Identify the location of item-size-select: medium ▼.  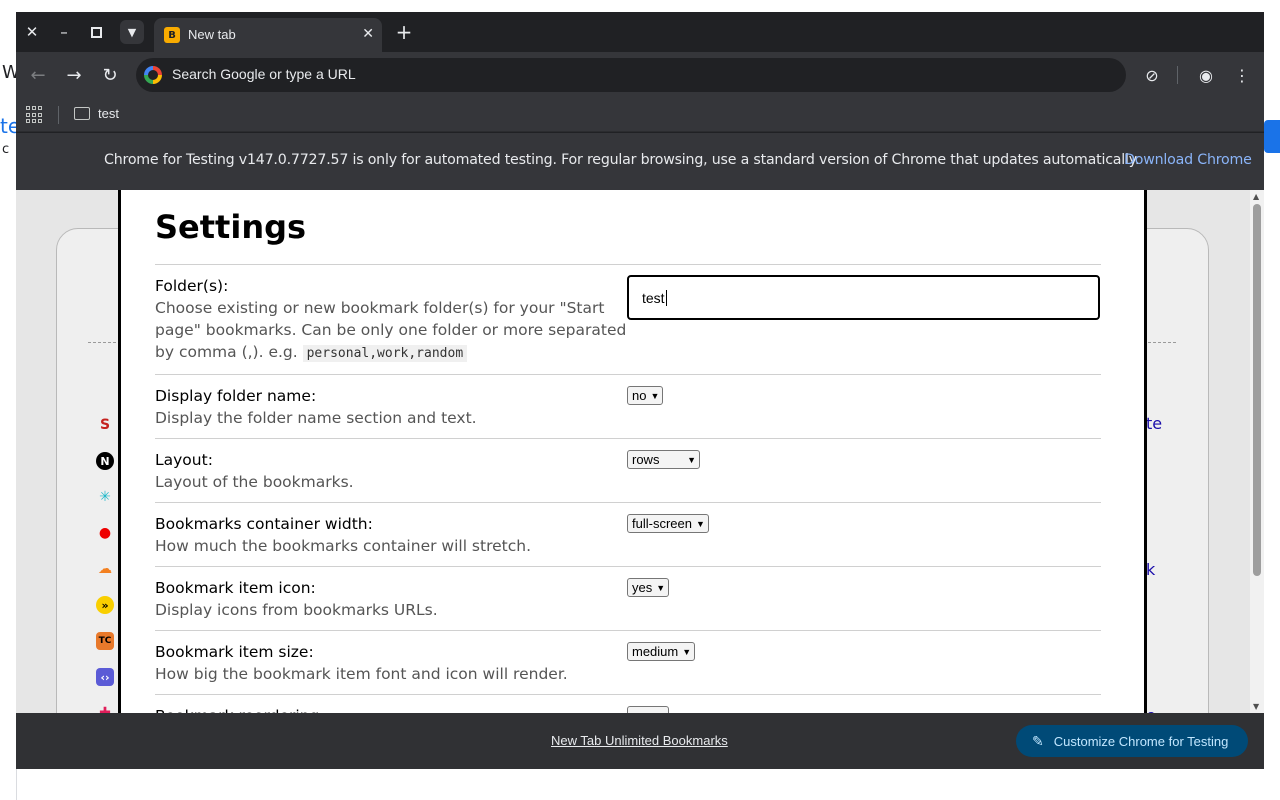
(661, 651).